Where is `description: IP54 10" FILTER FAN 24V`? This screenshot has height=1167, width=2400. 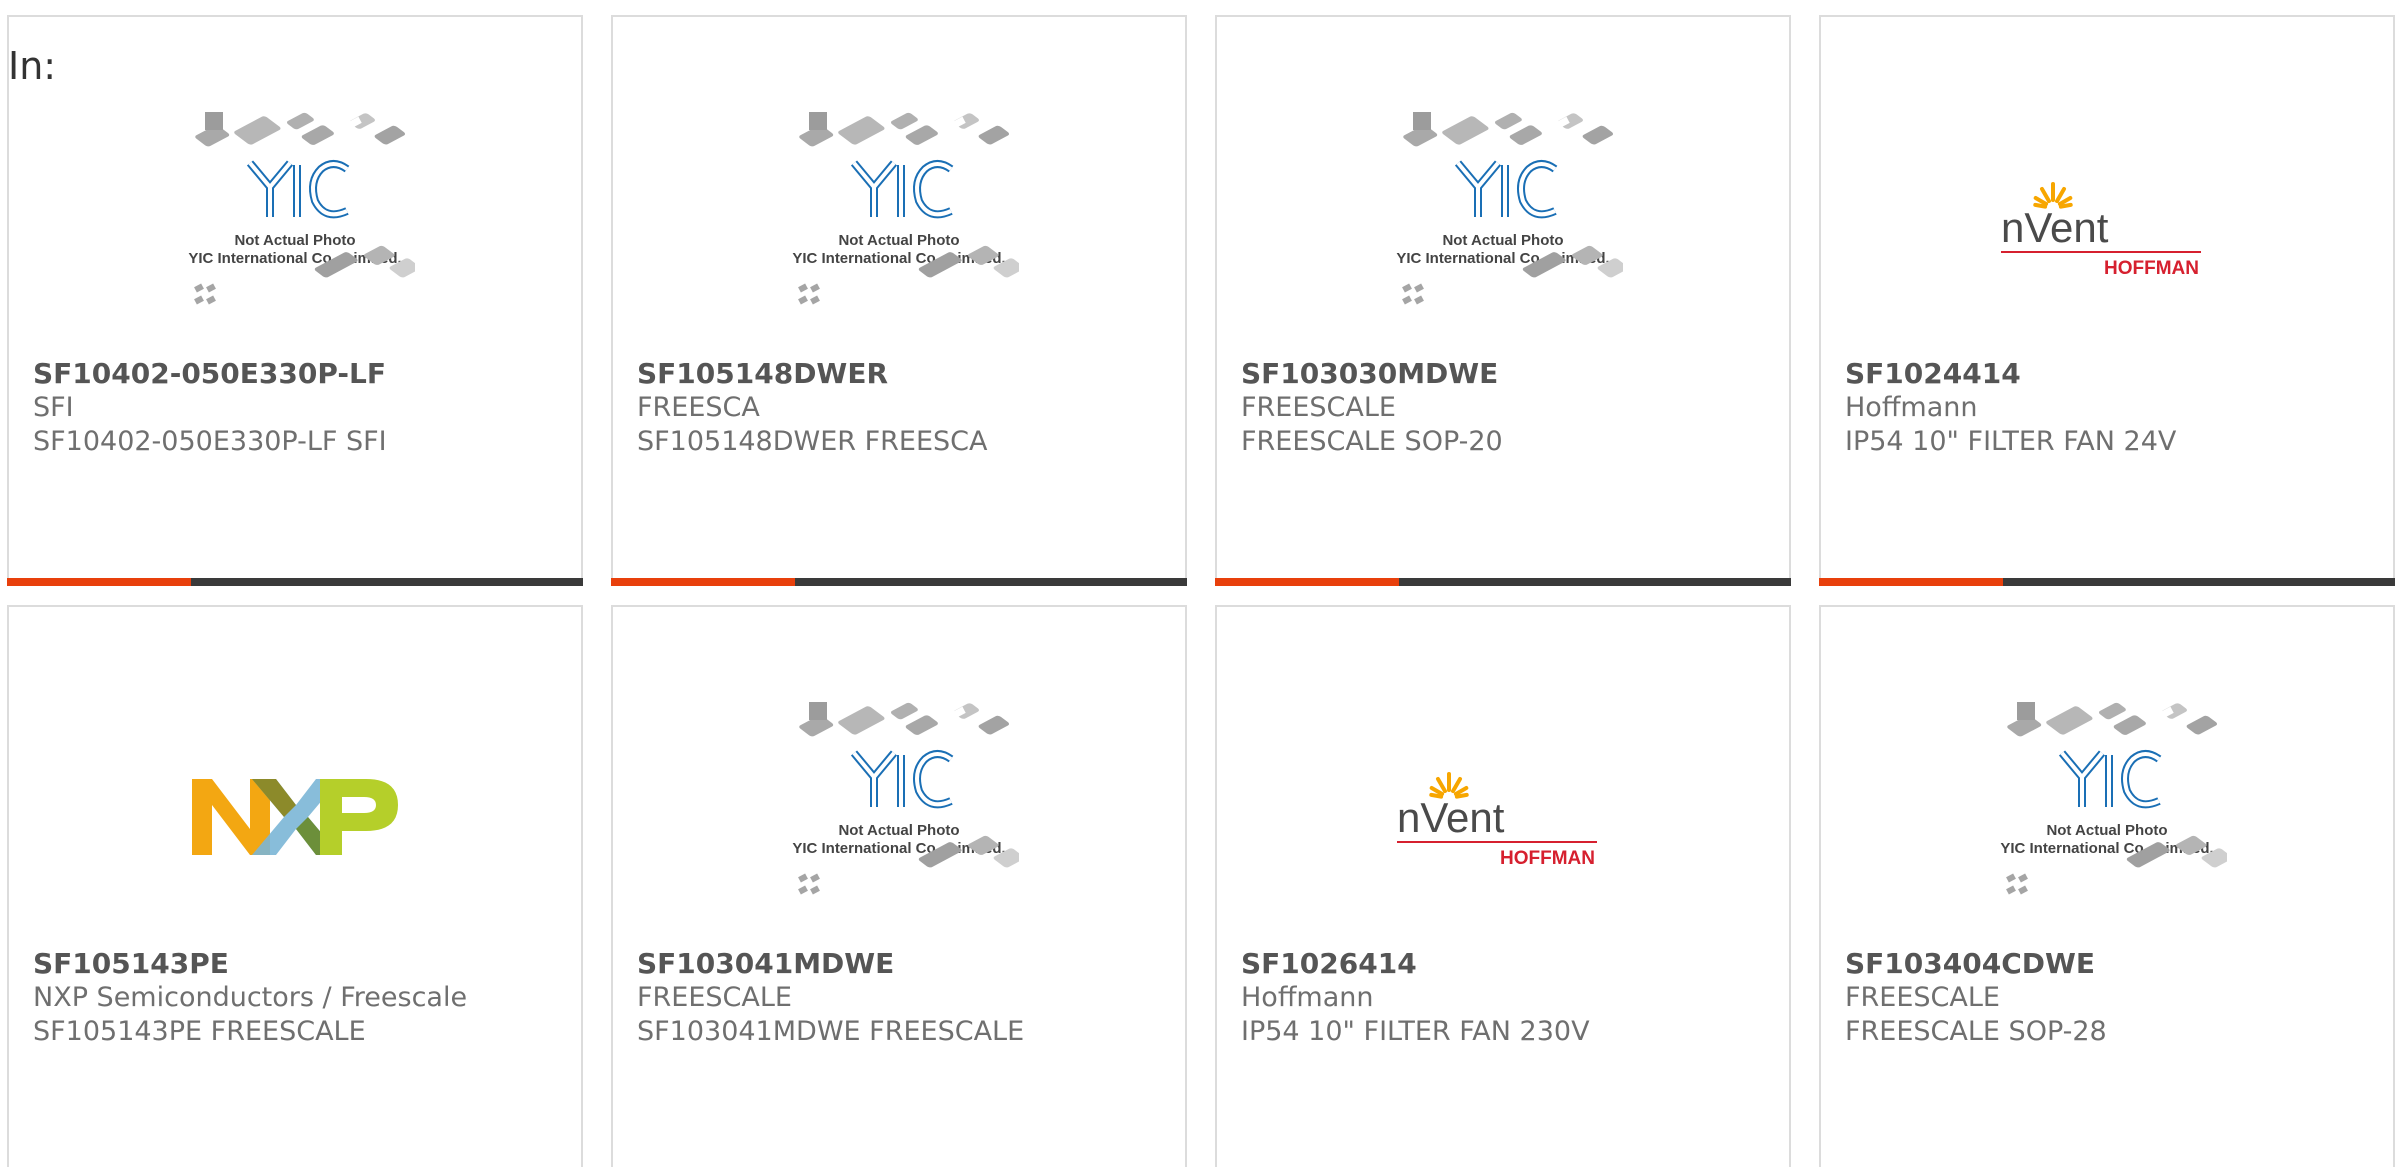
description: IP54 10" FILTER FAN 24V is located at coordinates (2011, 441).